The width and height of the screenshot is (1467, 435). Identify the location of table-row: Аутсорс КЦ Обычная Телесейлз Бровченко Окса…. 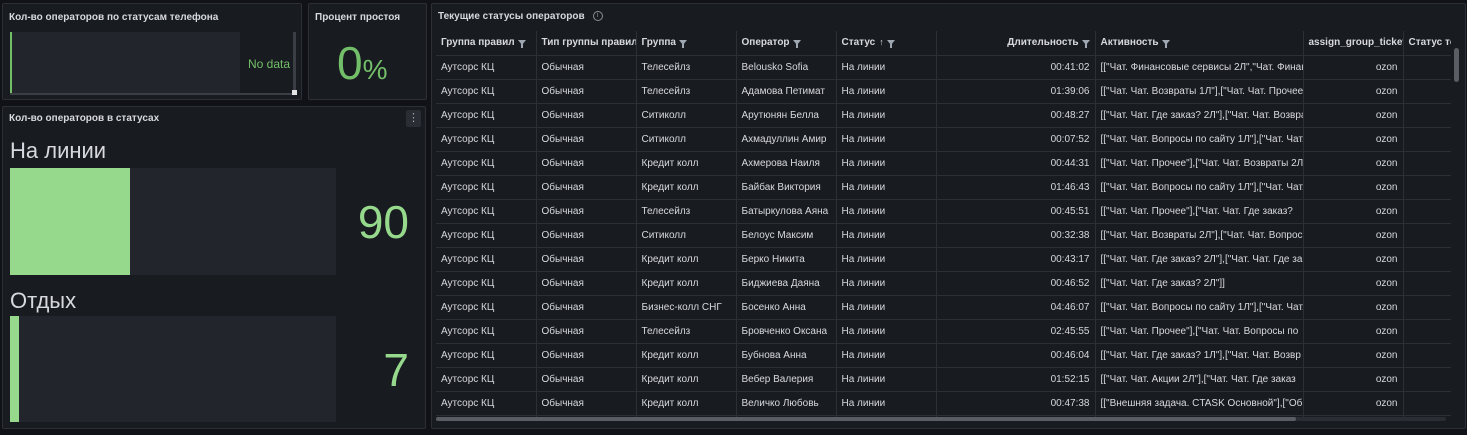
(943, 331).